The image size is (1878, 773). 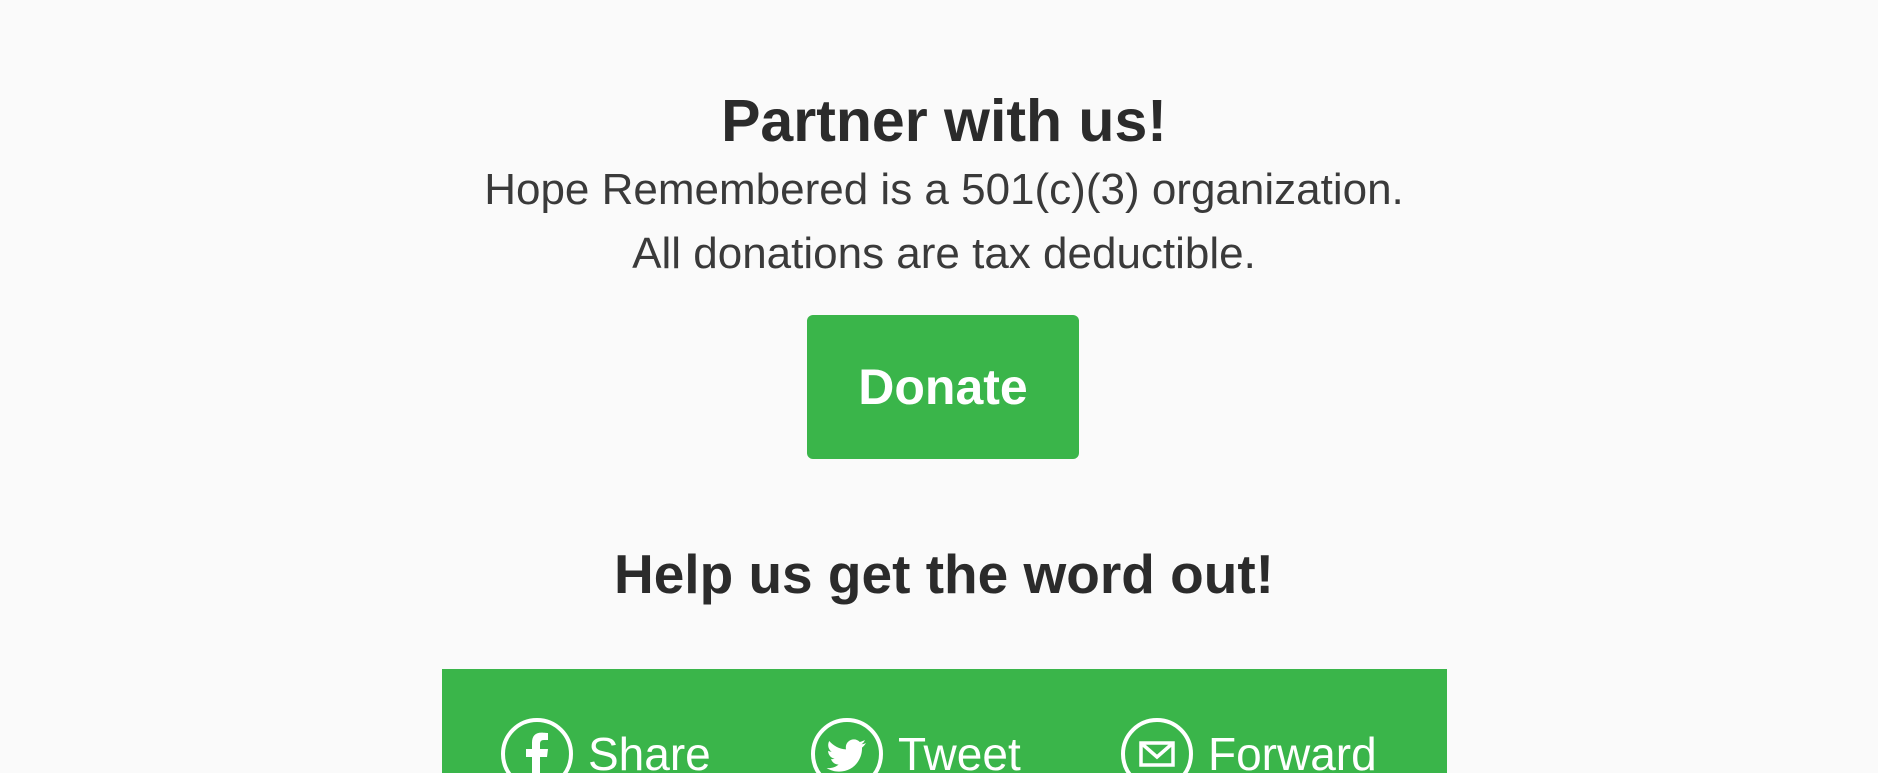 What do you see at coordinates (649, 750) in the screenshot?
I see `share-label: Share` at bounding box center [649, 750].